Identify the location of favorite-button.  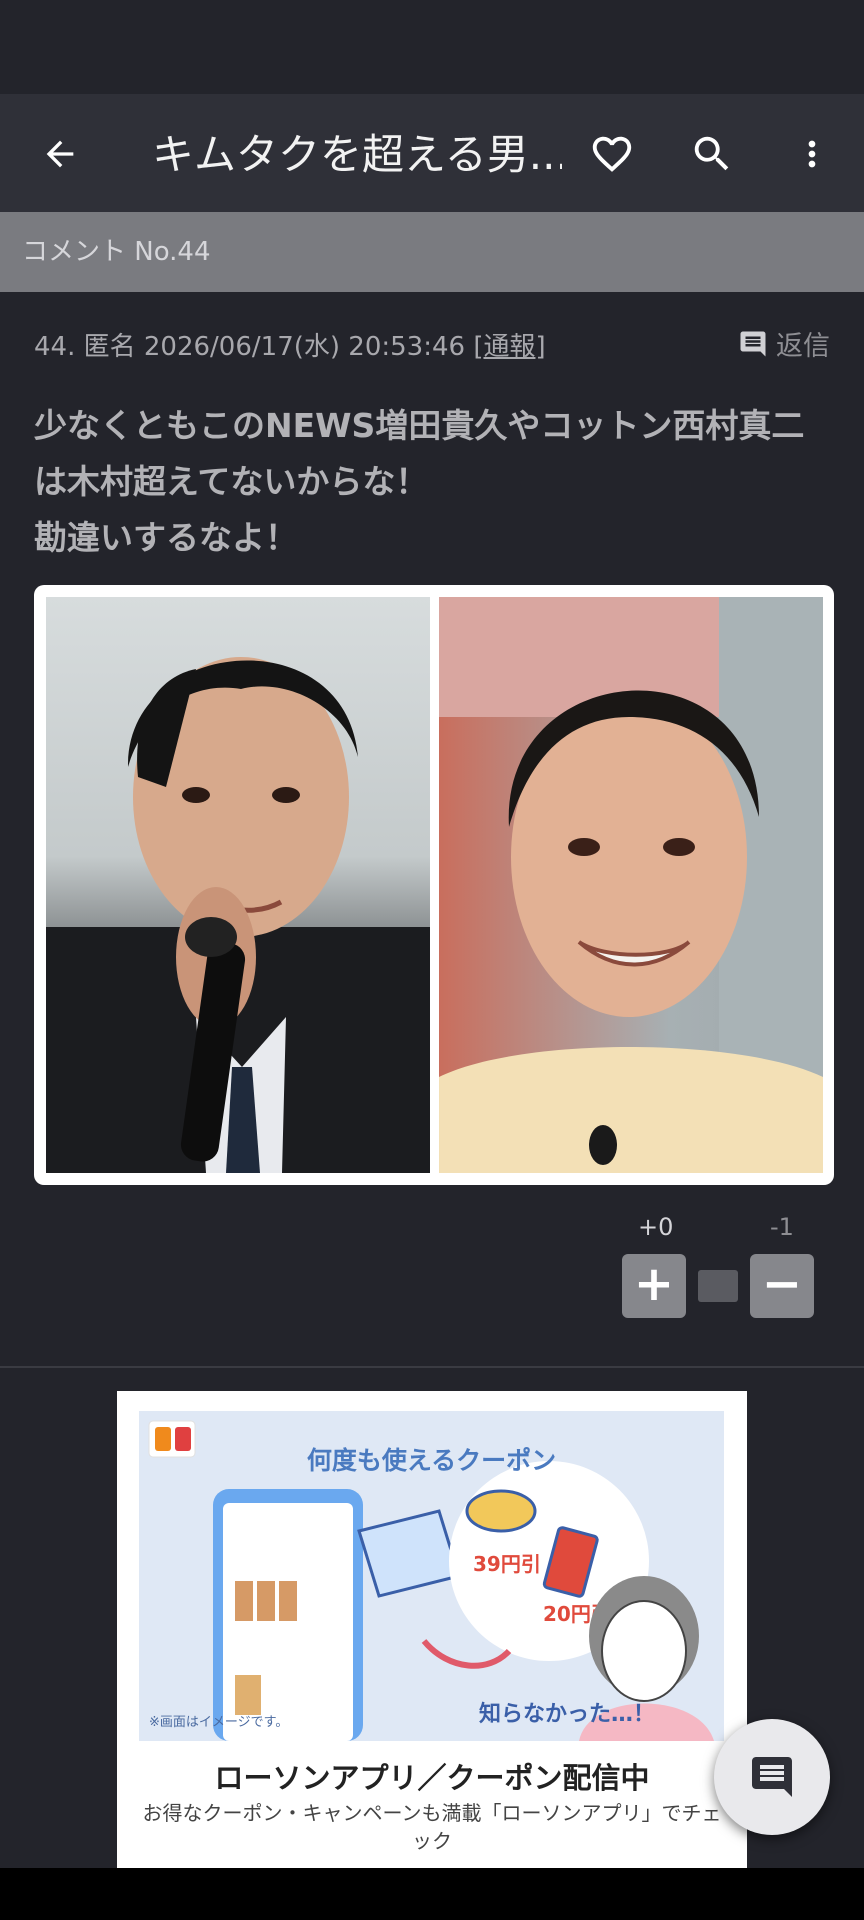
(612, 154).